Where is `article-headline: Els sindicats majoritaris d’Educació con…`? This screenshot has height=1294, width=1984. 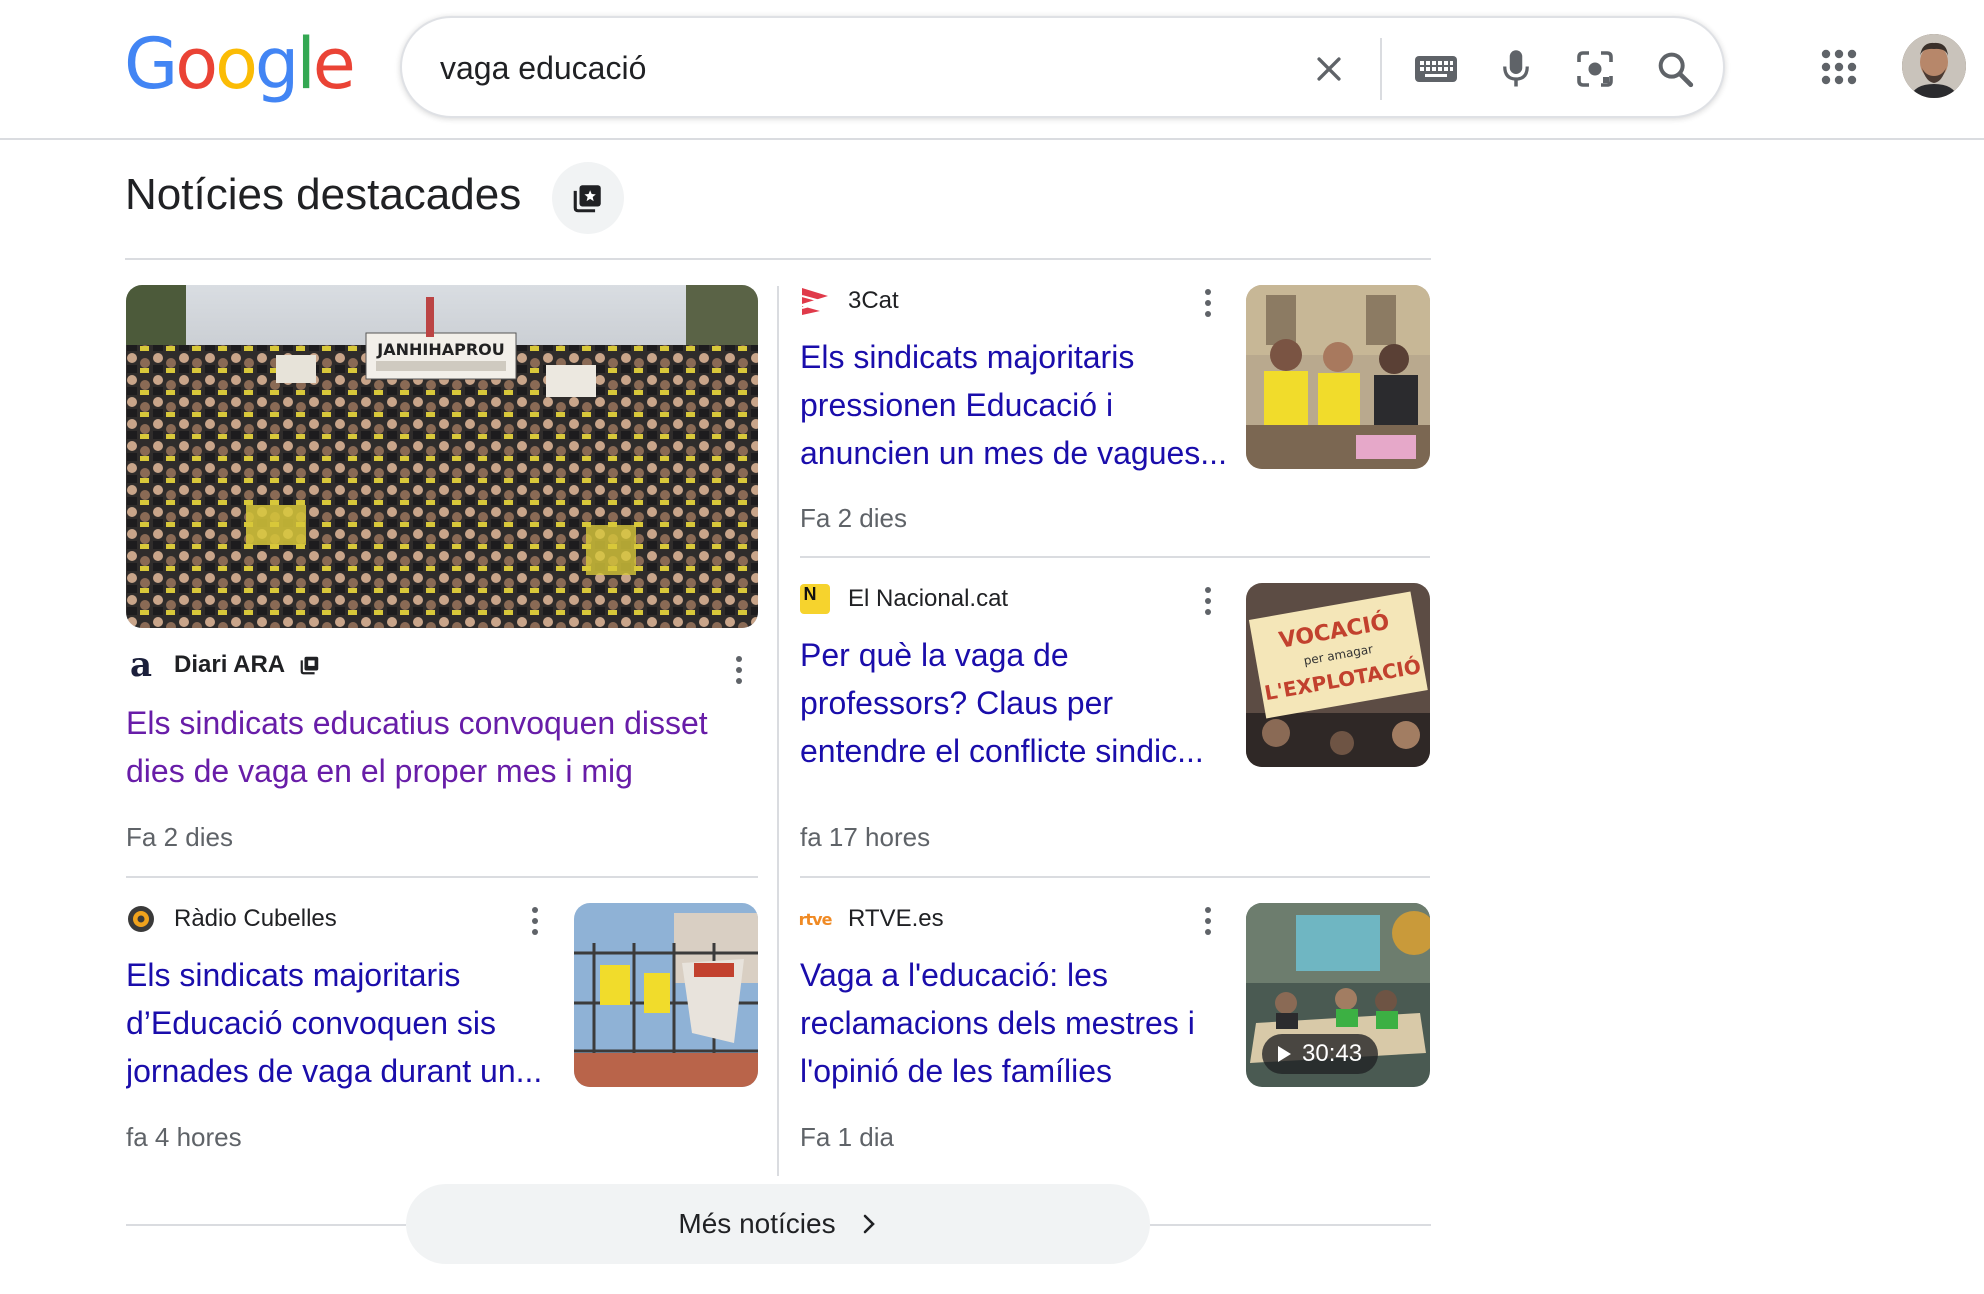
article-headline: Els sindicats majoritaris d’Educació con… is located at coordinates (341, 1023).